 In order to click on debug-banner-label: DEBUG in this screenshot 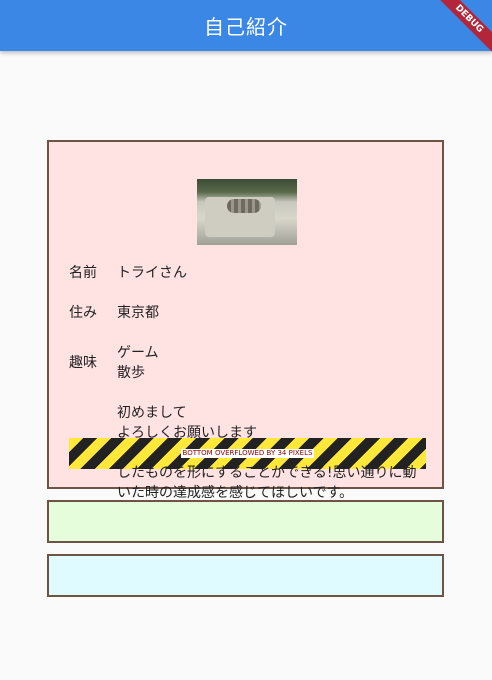, I will do `click(462, 28)`.